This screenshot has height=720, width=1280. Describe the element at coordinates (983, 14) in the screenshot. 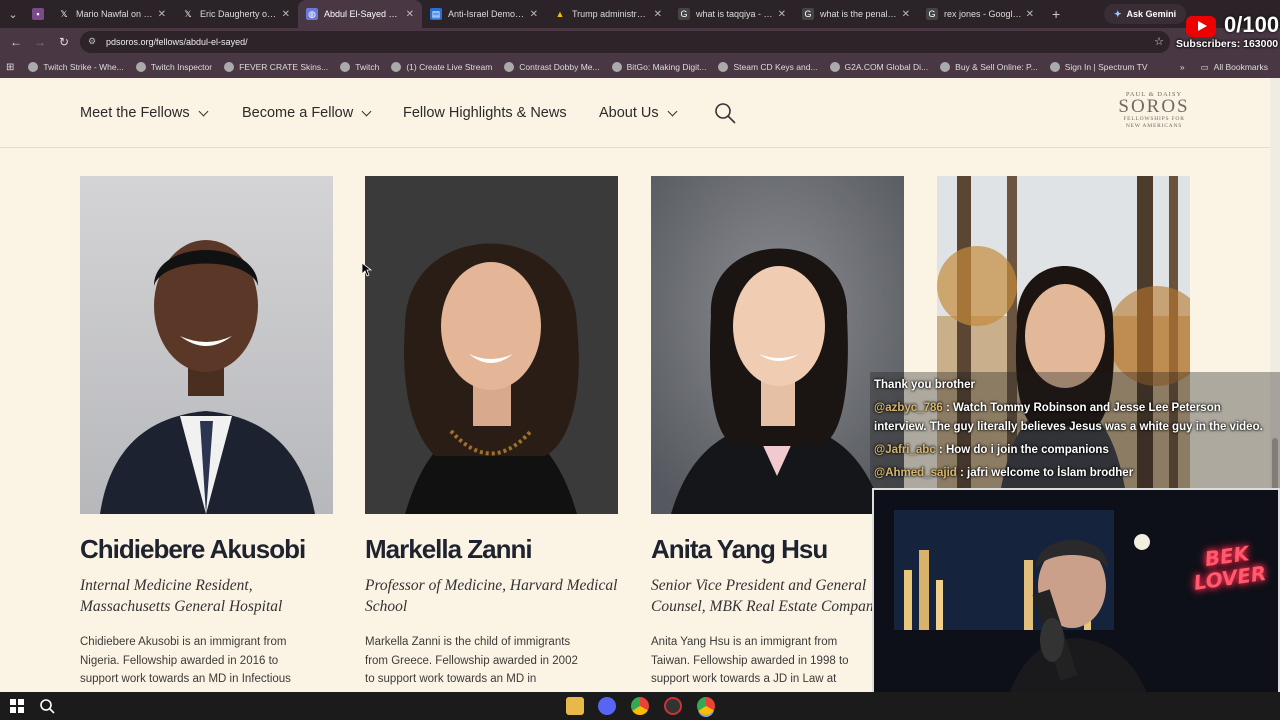

I see `tab-title: rex jones - Google Se` at that location.